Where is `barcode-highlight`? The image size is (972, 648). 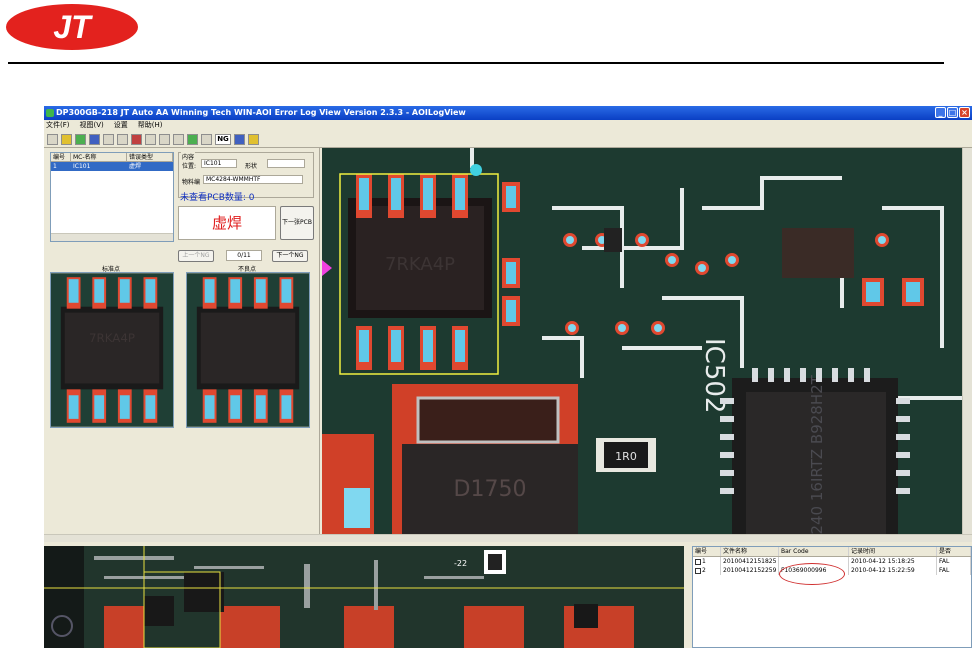 barcode-highlight is located at coordinates (812, 574).